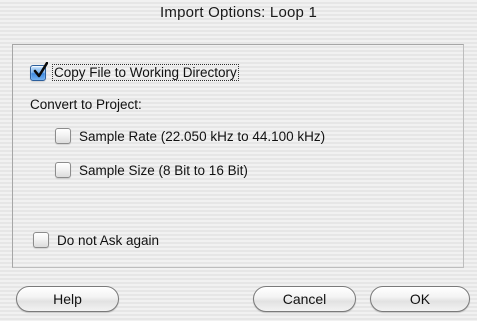 The height and width of the screenshot is (321, 477). What do you see at coordinates (145, 72) in the screenshot?
I see `copy-file-label: Copy File to Working Directory` at bounding box center [145, 72].